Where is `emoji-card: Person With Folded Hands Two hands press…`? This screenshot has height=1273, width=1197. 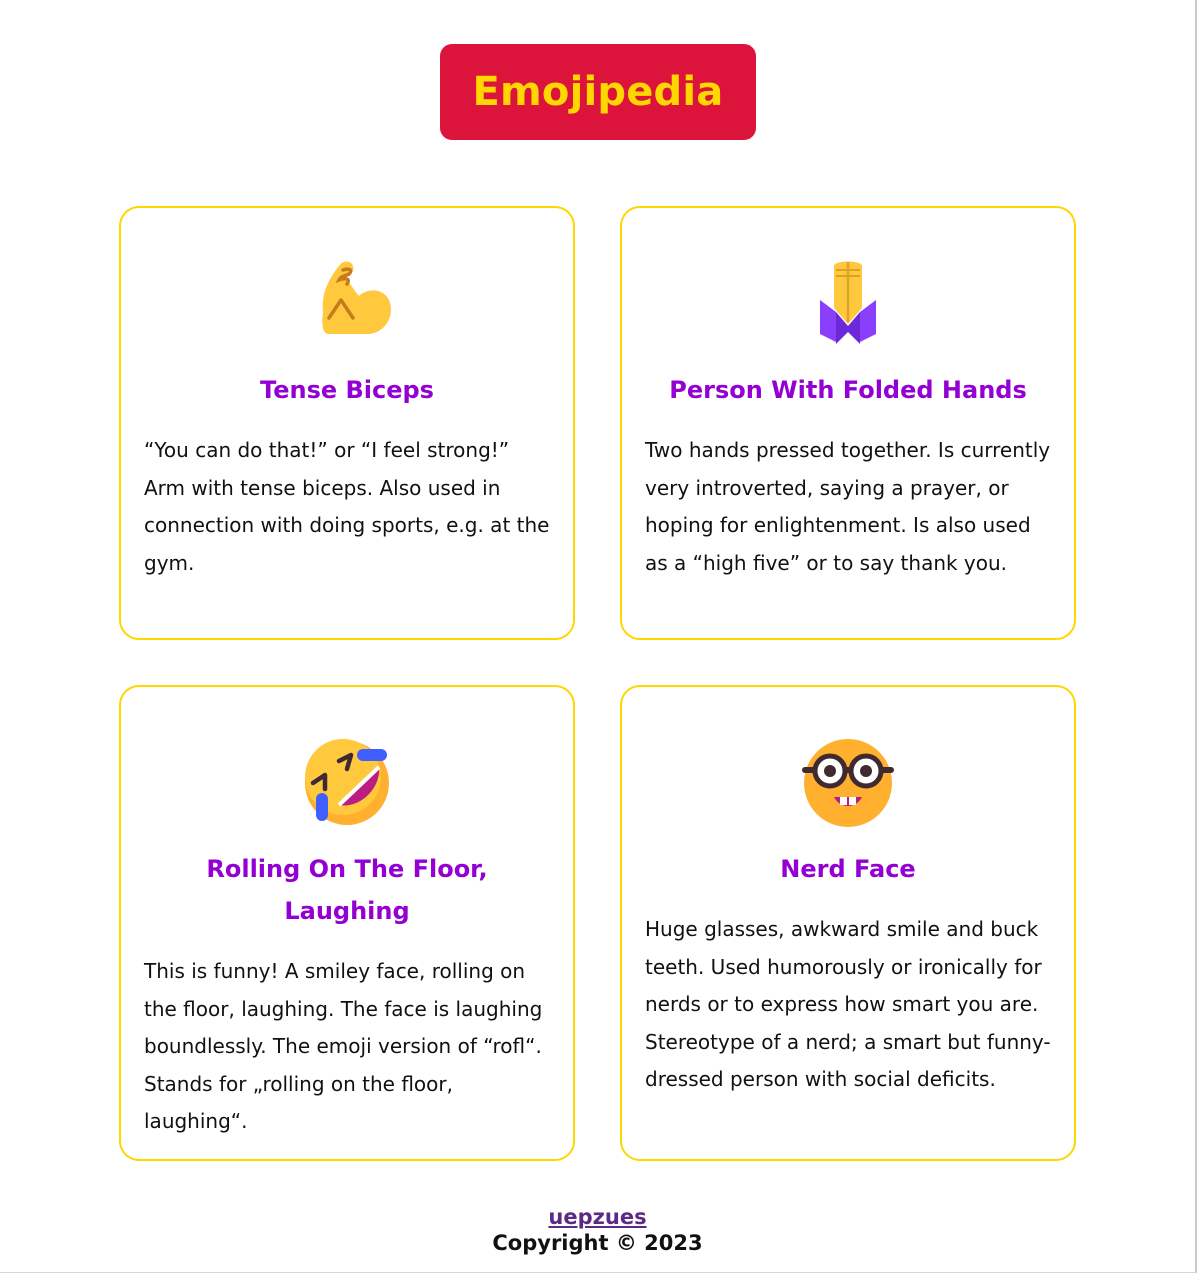
emoji-card: Person With Folded Hands Two hands press… is located at coordinates (848, 423).